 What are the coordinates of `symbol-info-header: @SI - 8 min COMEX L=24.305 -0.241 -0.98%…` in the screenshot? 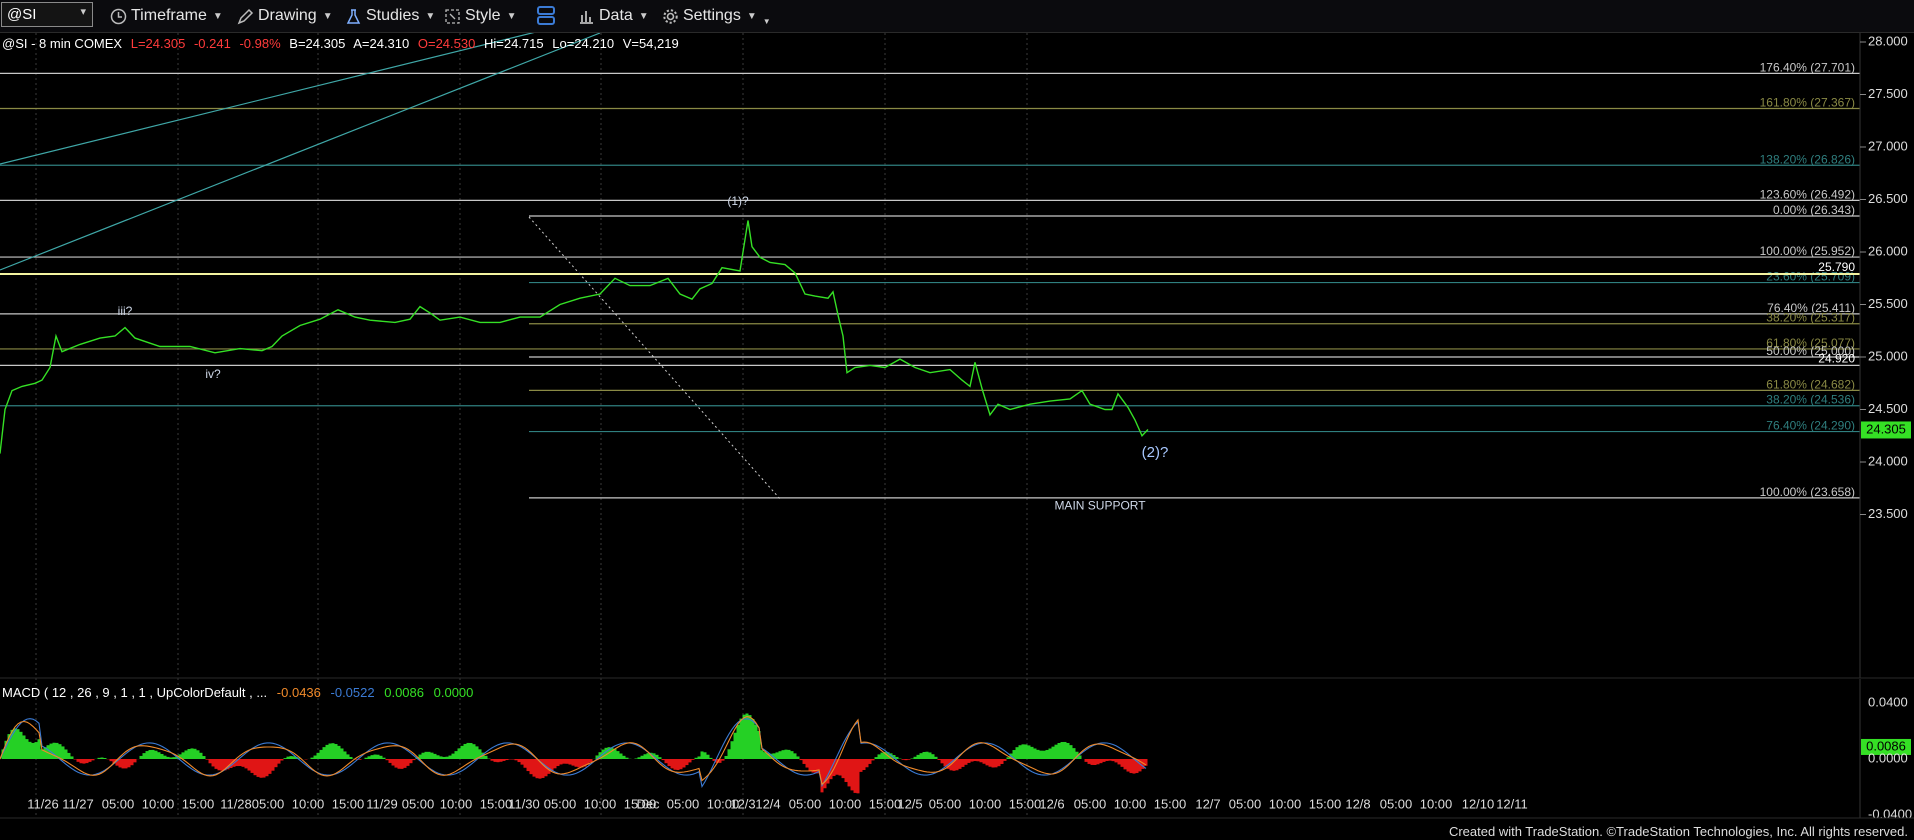 It's located at (340, 43).